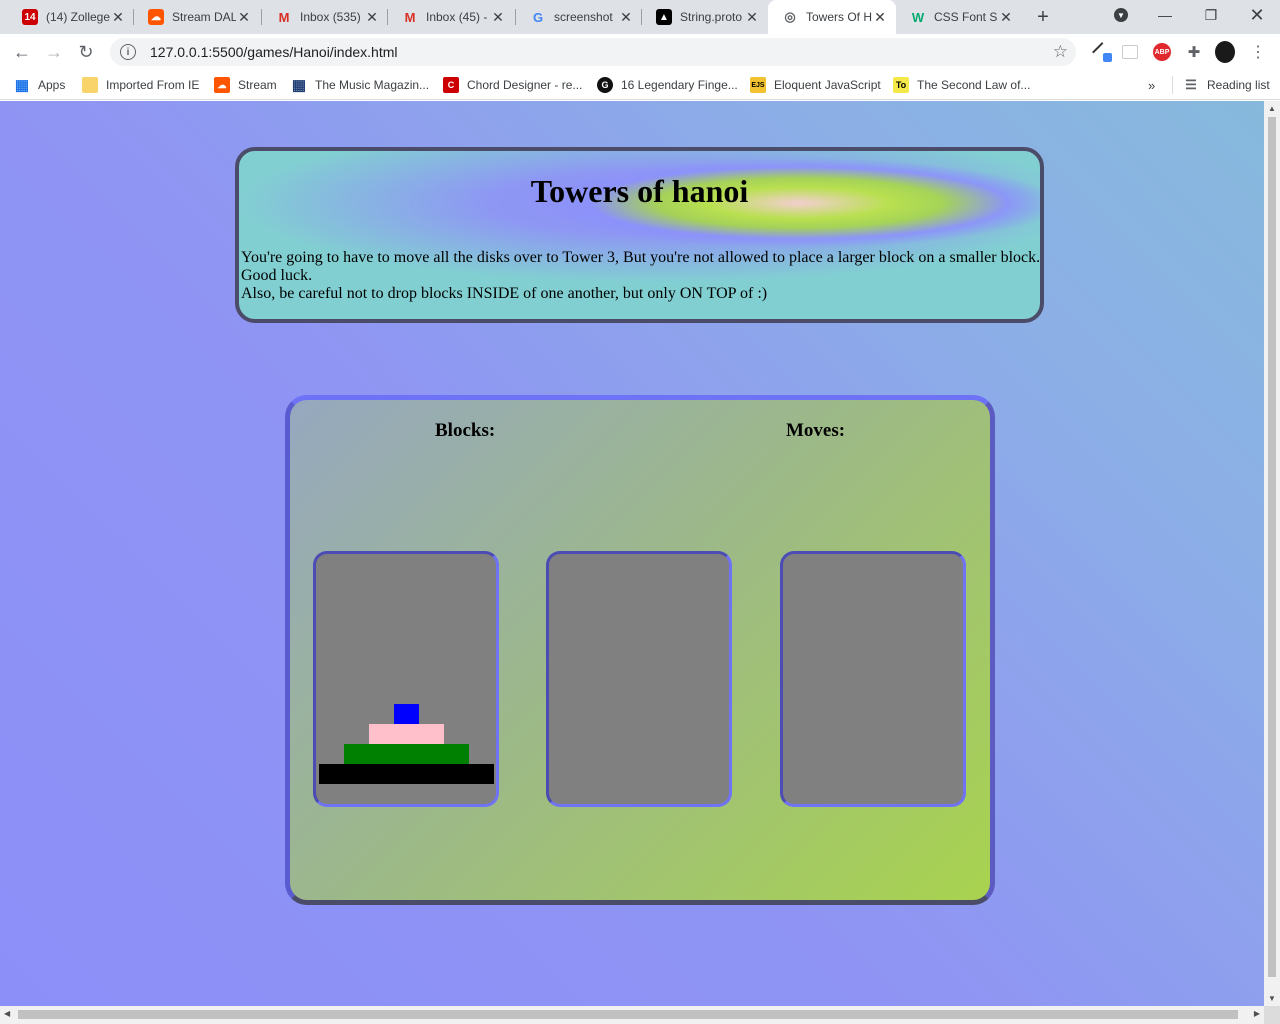  Describe the element at coordinates (22, 85) in the screenshot. I see `apps-icon: ▦` at that location.